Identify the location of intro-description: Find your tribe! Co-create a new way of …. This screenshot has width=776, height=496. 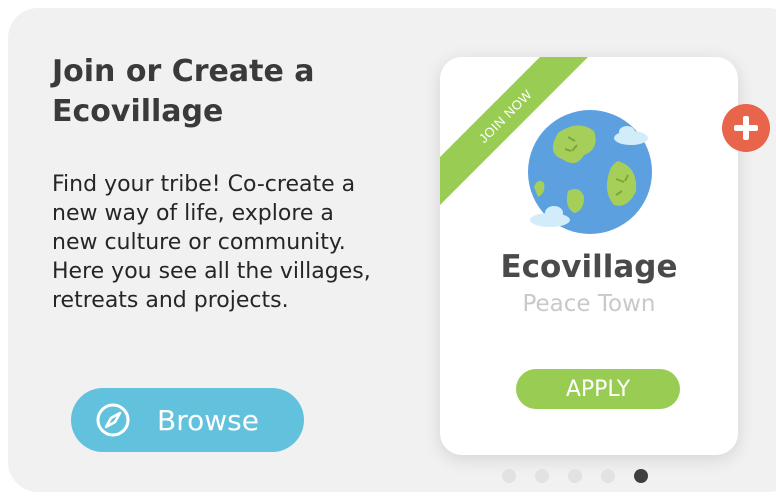
(211, 242).